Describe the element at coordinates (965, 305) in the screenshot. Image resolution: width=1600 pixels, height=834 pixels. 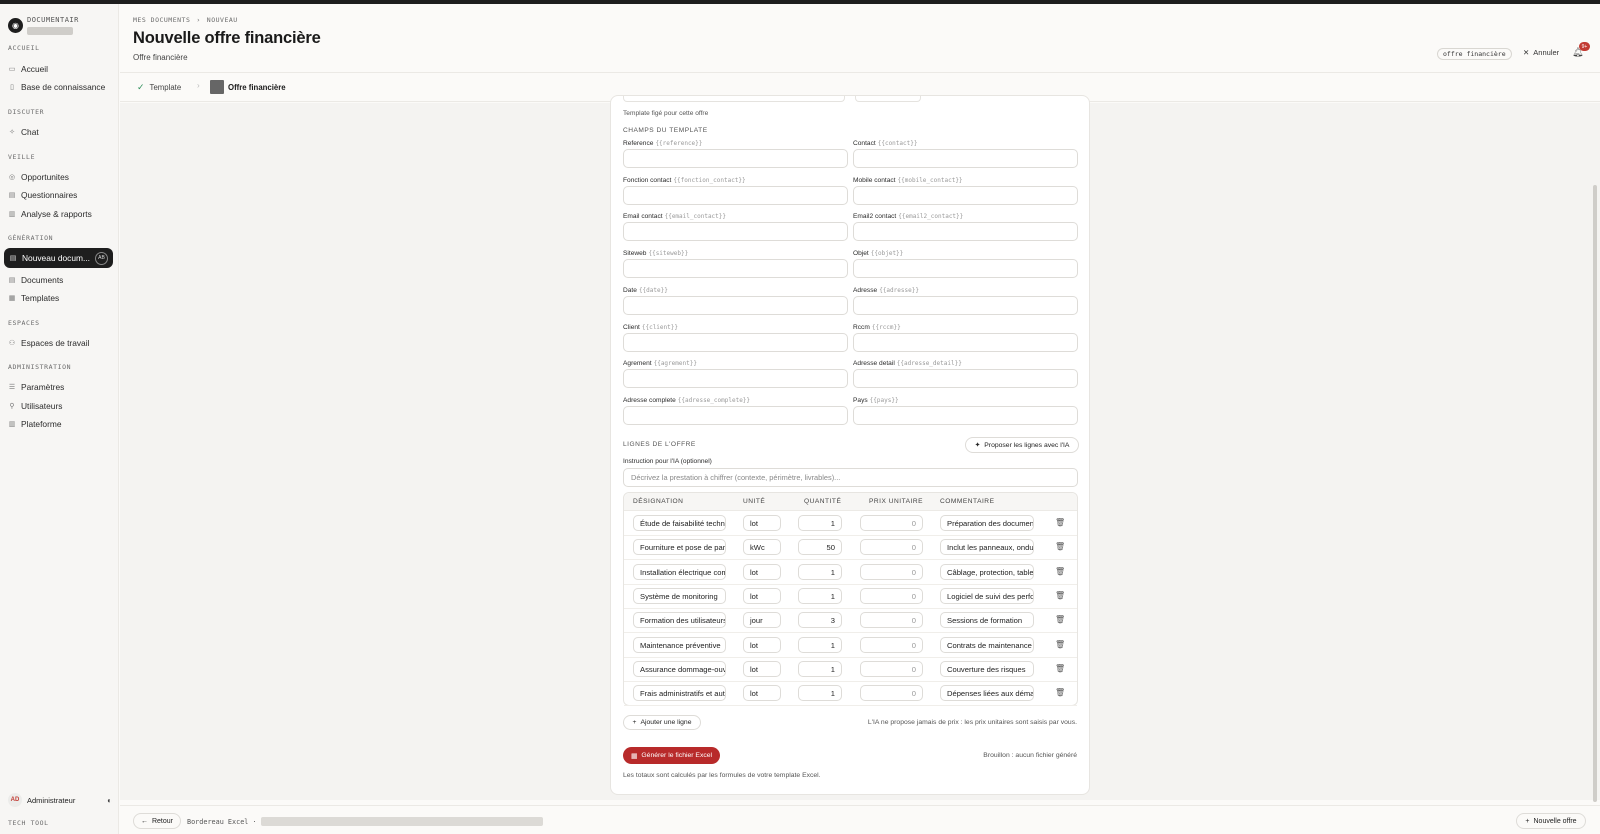
I see `field-input-adresse` at that location.